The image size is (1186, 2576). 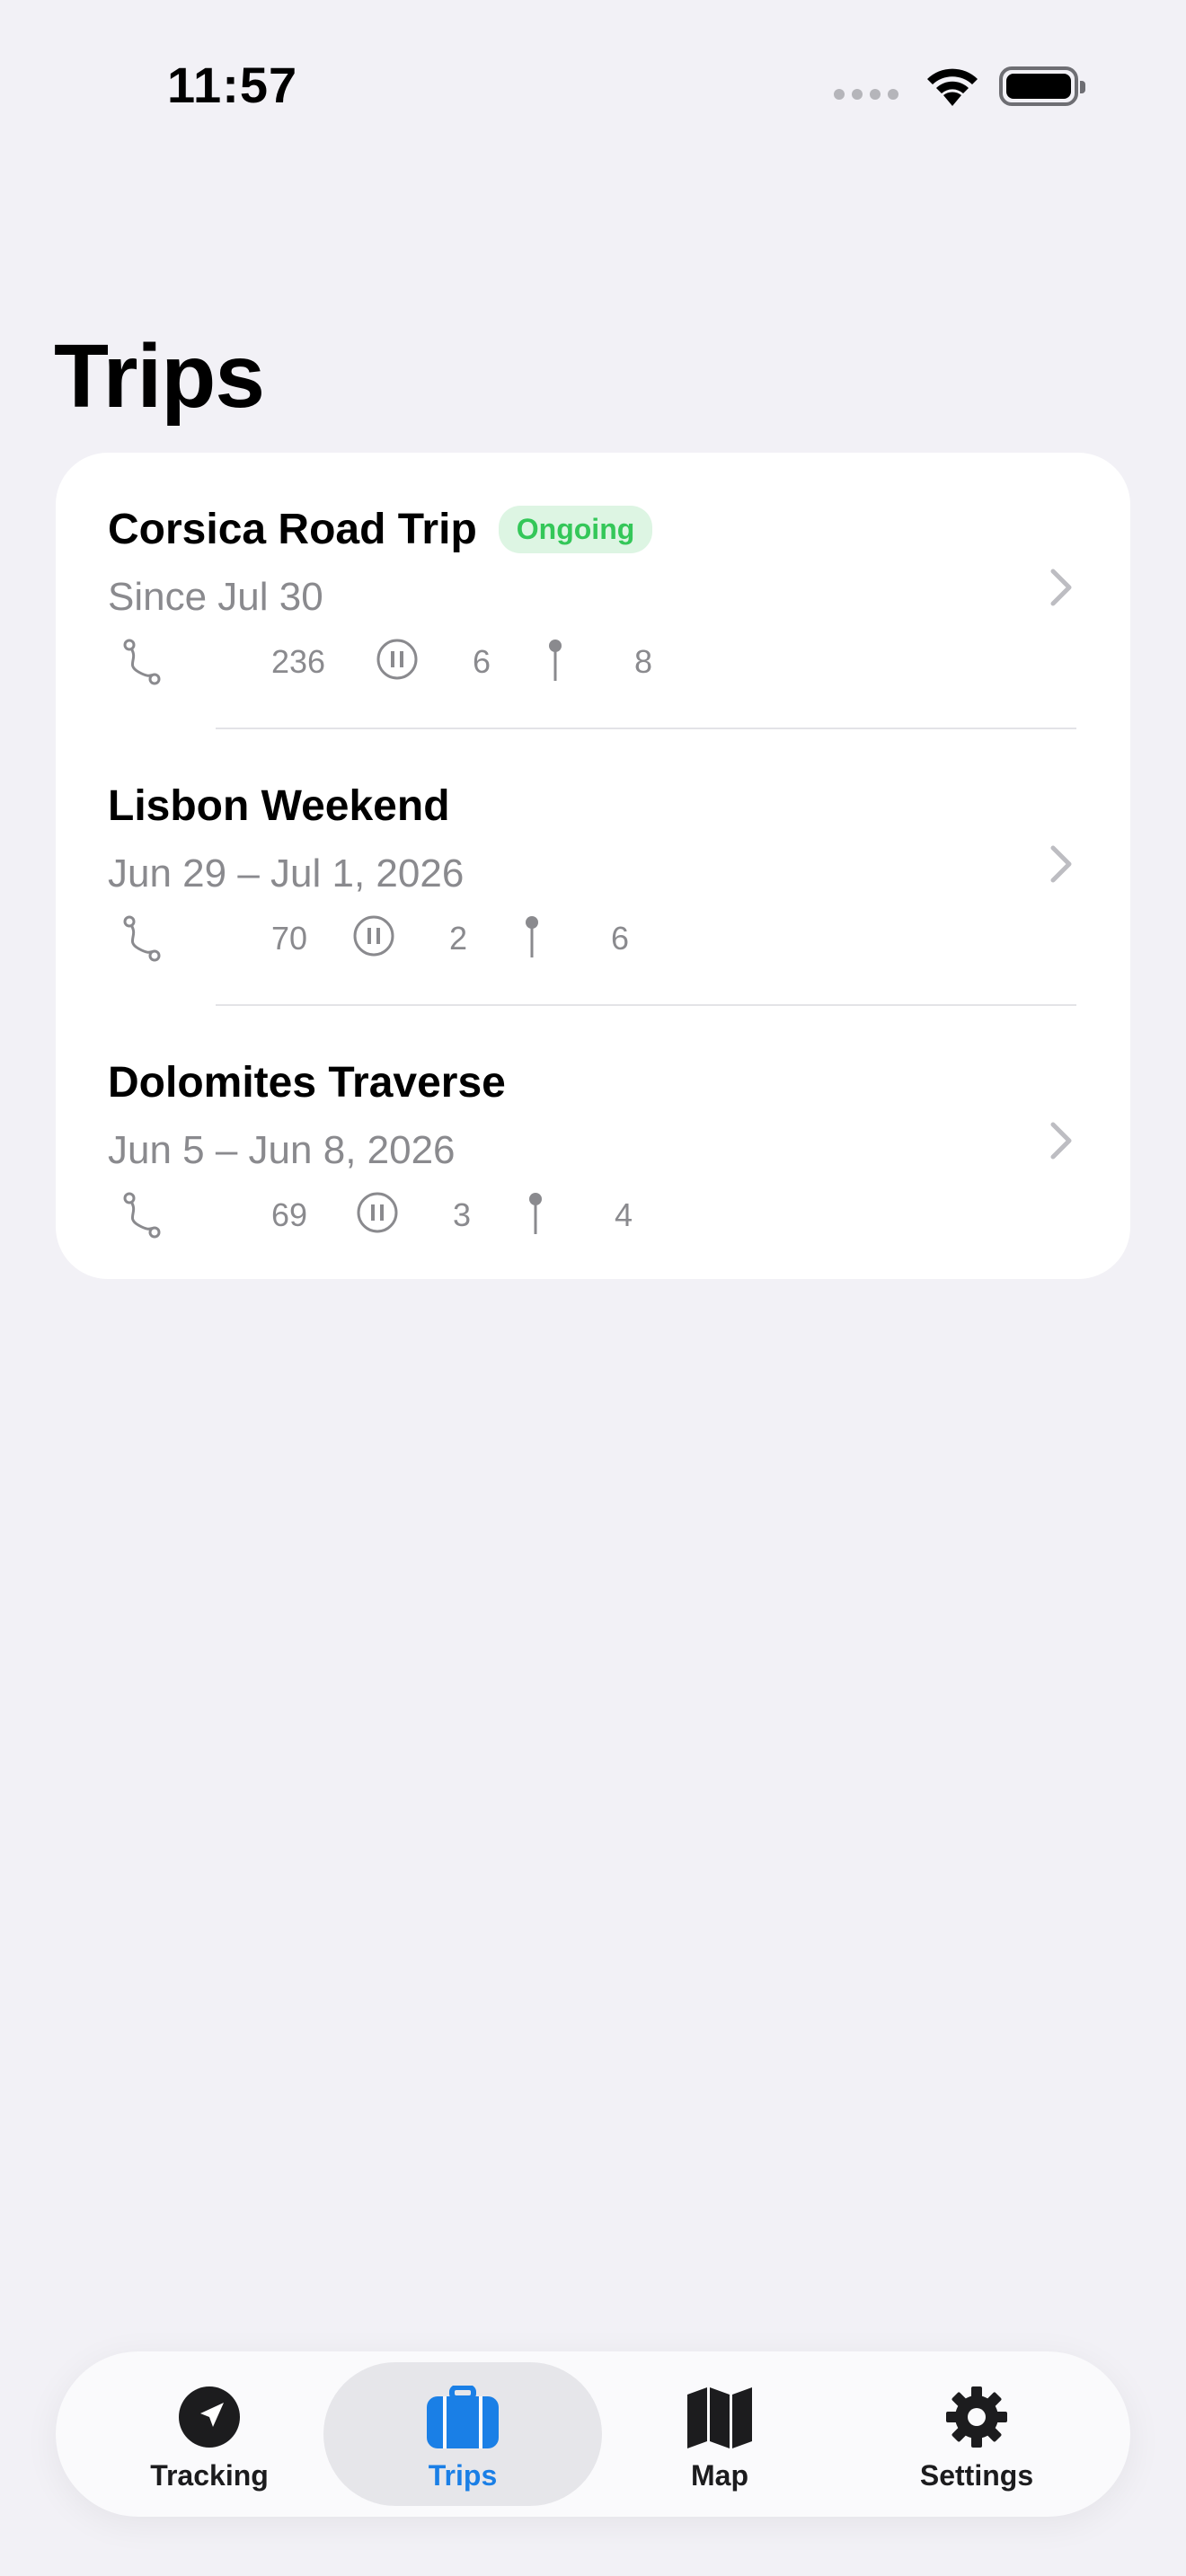 I want to click on pins-count: 8, so click(x=643, y=661).